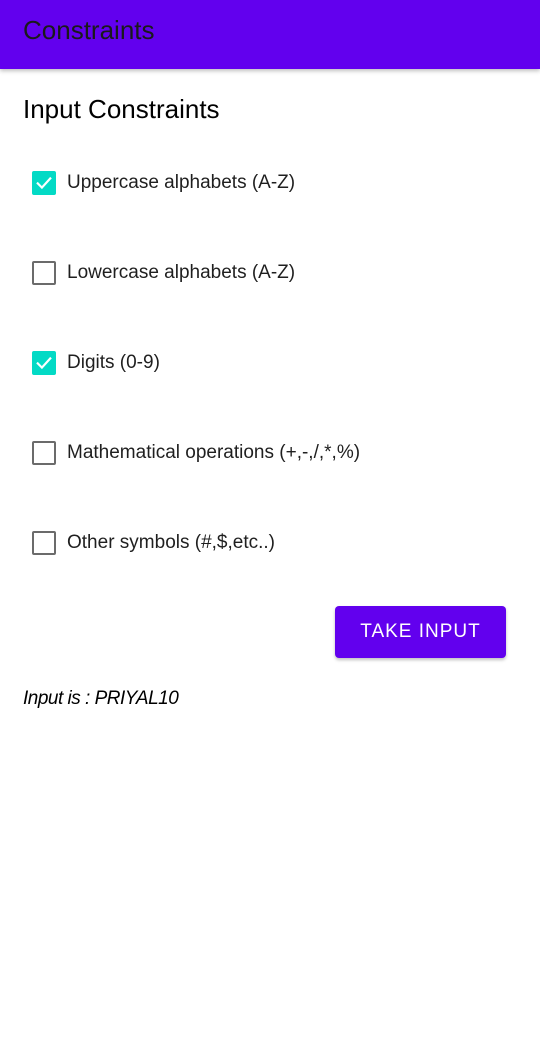 Image resolution: width=540 pixels, height=1041 pixels. I want to click on option-math-operations: Mathematical operations (+,-,/,*,%), so click(194, 453).